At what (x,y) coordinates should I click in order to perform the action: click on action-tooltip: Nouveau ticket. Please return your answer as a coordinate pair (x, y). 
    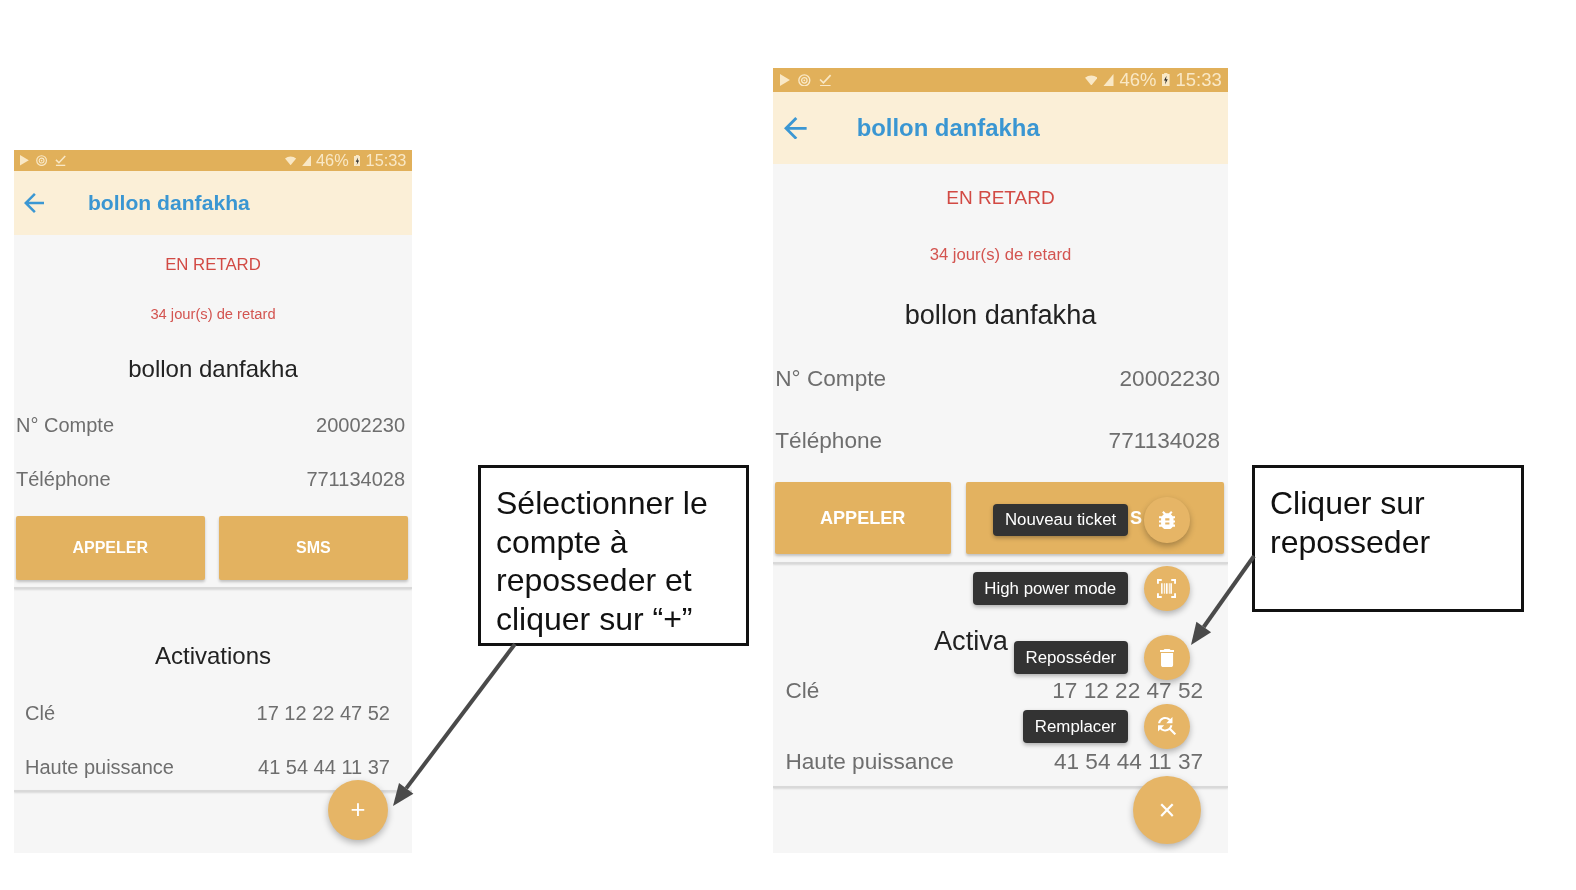
    Looking at the image, I should click on (1060, 520).